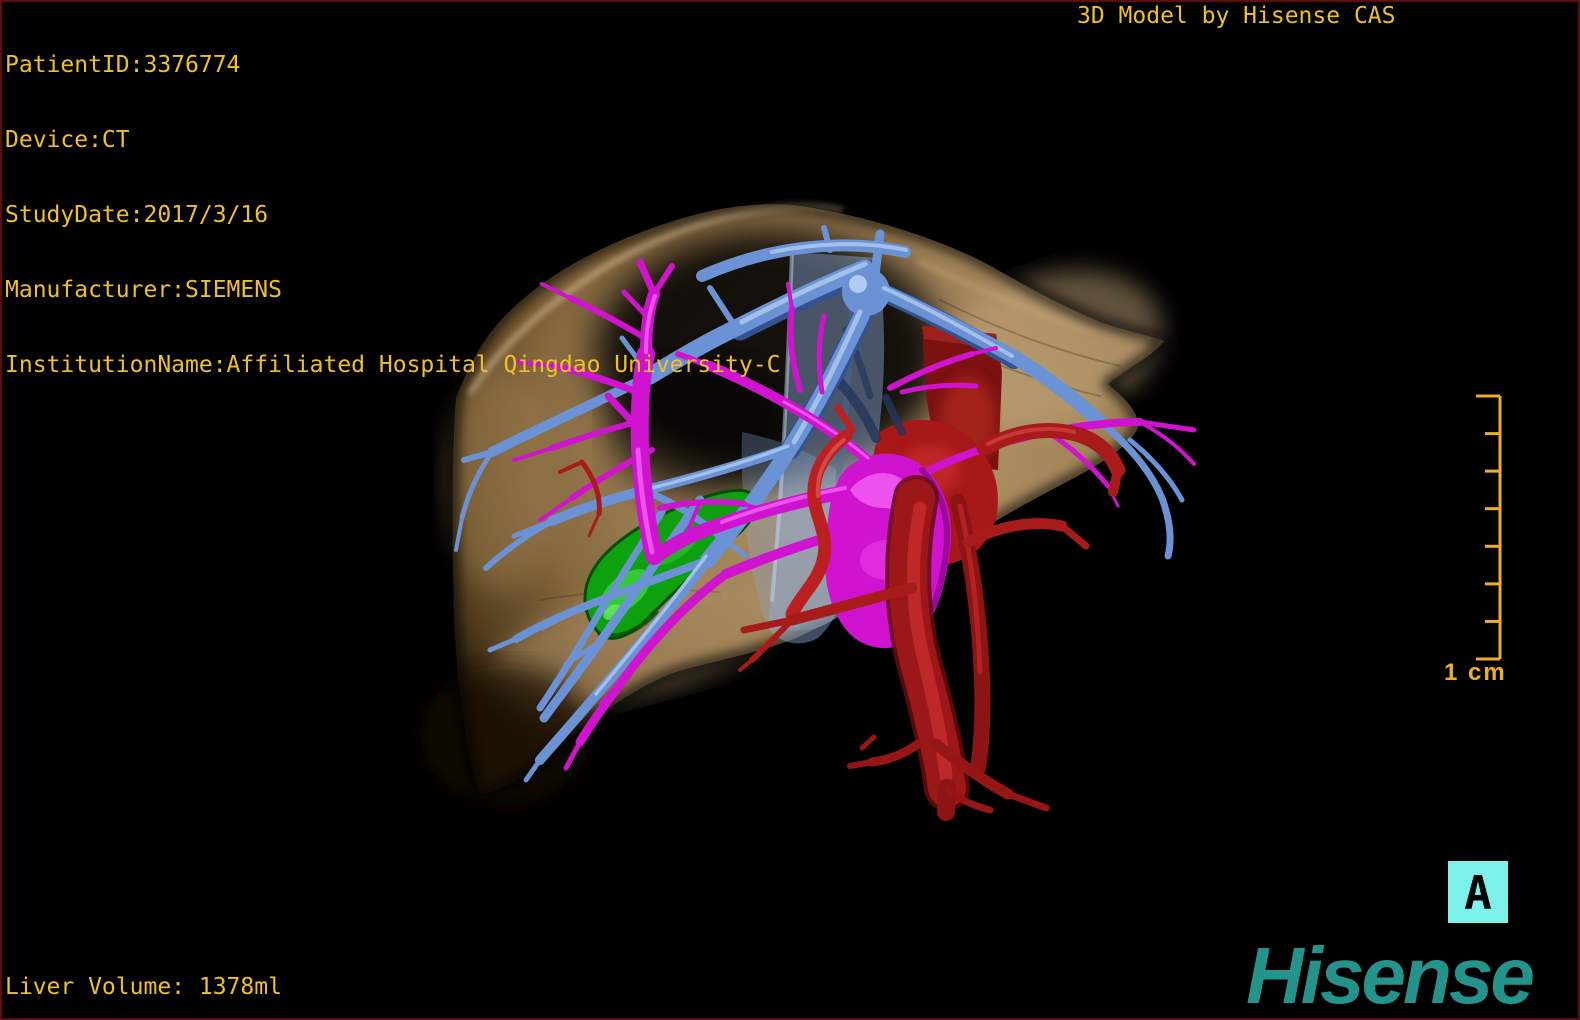 The width and height of the screenshot is (1580, 1020). What do you see at coordinates (1236, 16) in the screenshot?
I see `watermark-title: 3D Model by Hisense CAS` at bounding box center [1236, 16].